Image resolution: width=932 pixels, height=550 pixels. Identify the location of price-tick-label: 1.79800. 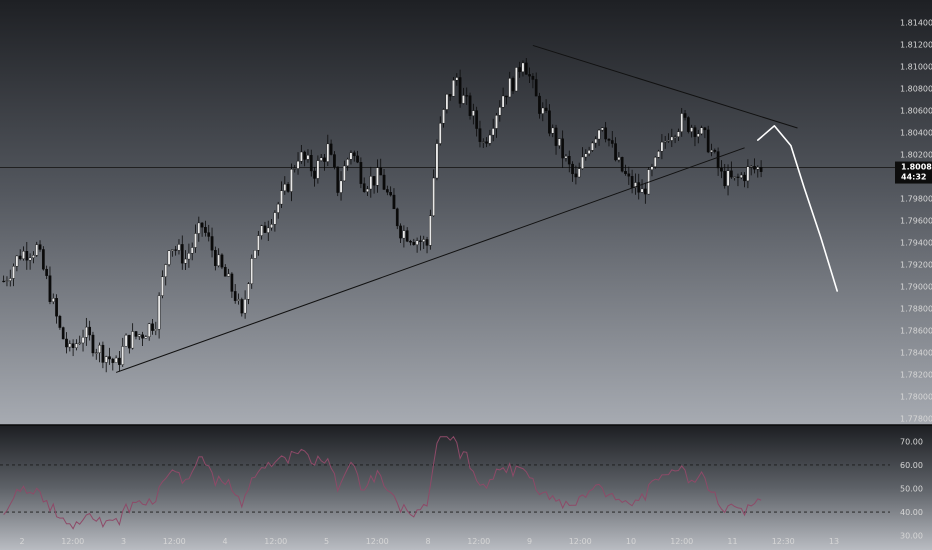
(916, 198).